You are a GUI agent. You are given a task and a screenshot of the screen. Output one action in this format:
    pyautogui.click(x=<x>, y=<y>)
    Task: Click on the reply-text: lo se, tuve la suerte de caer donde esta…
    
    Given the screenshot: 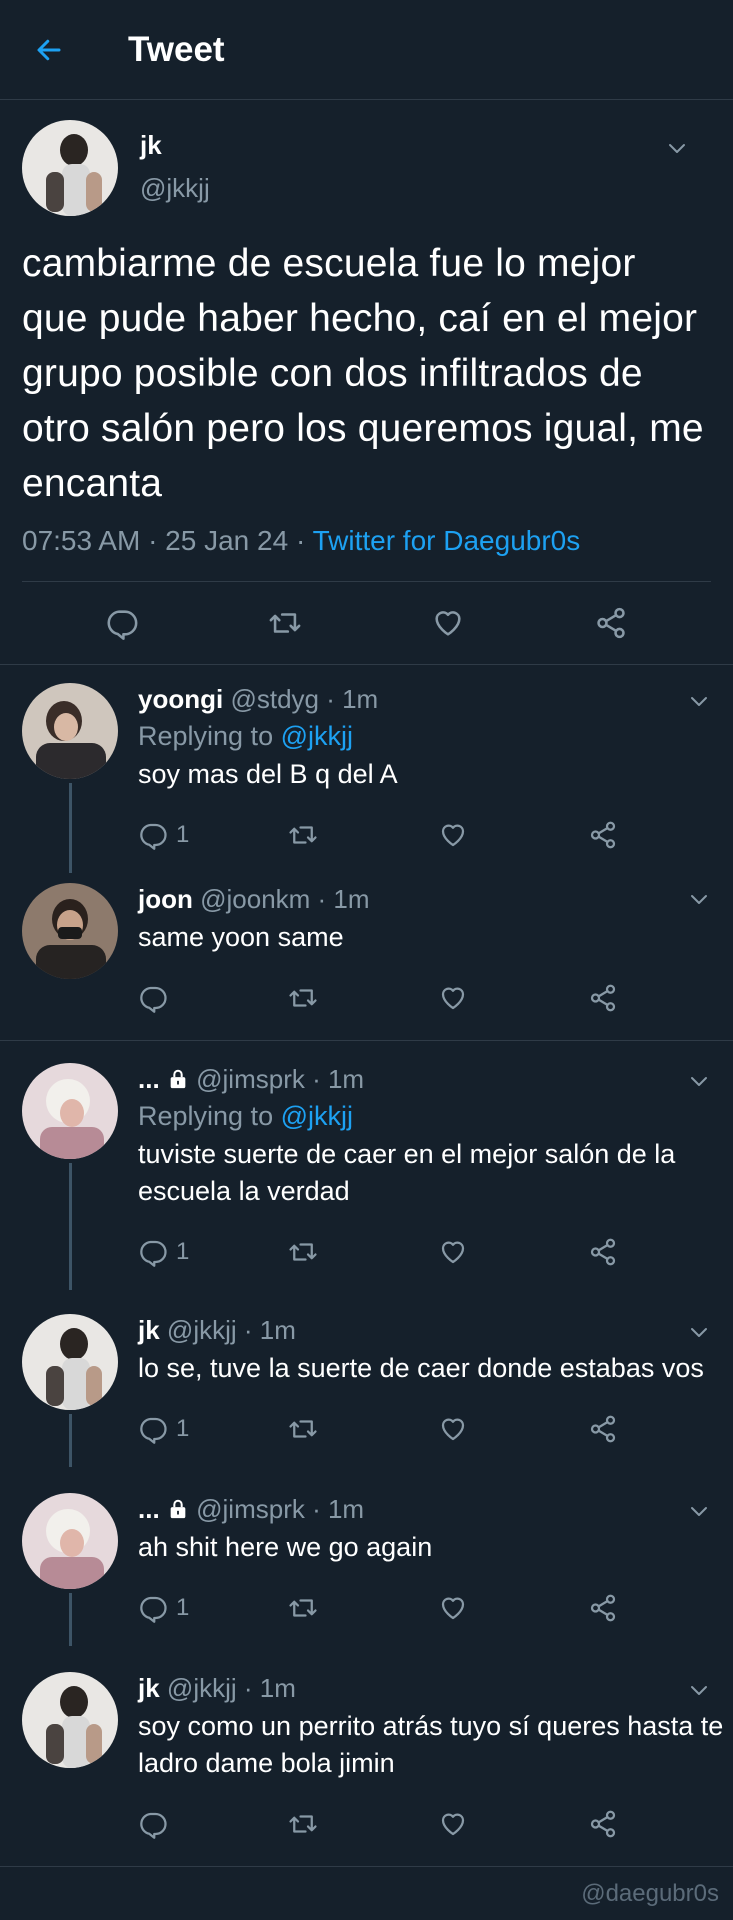 What is the action you would take?
    pyautogui.click(x=421, y=1368)
    